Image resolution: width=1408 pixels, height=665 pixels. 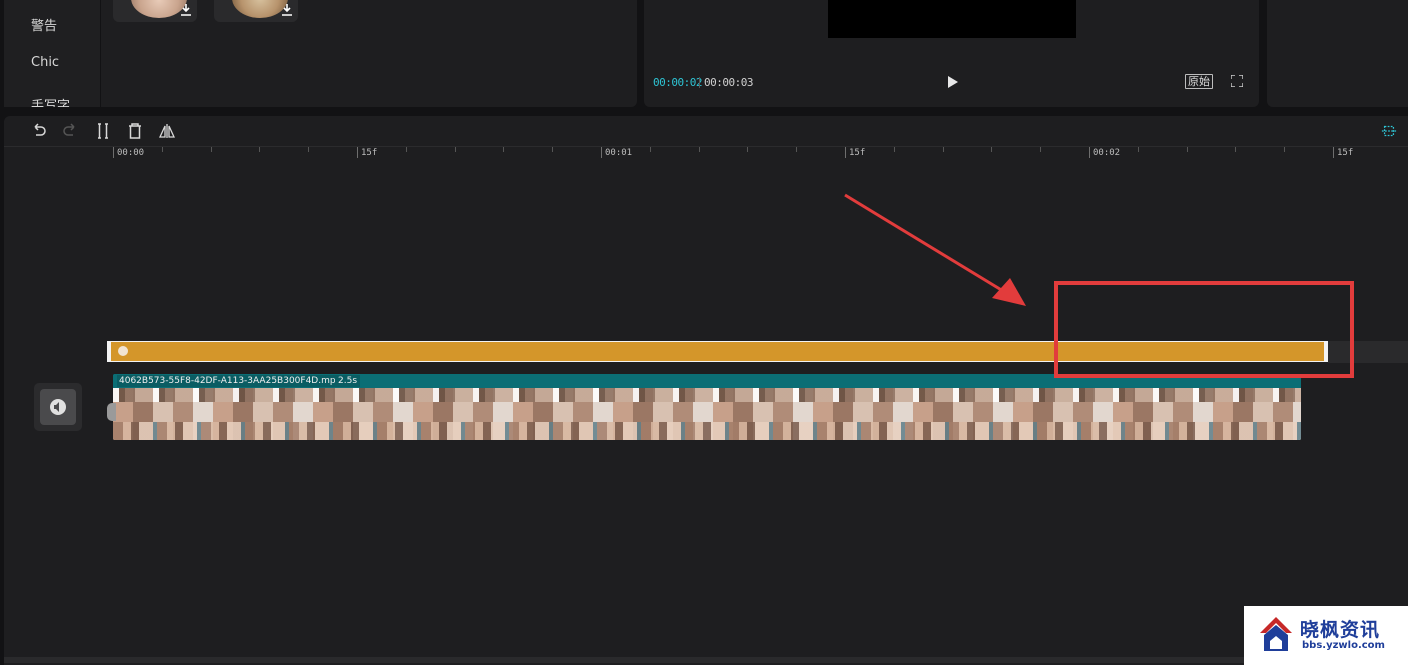 I want to click on split-icon, so click(x=103, y=131).